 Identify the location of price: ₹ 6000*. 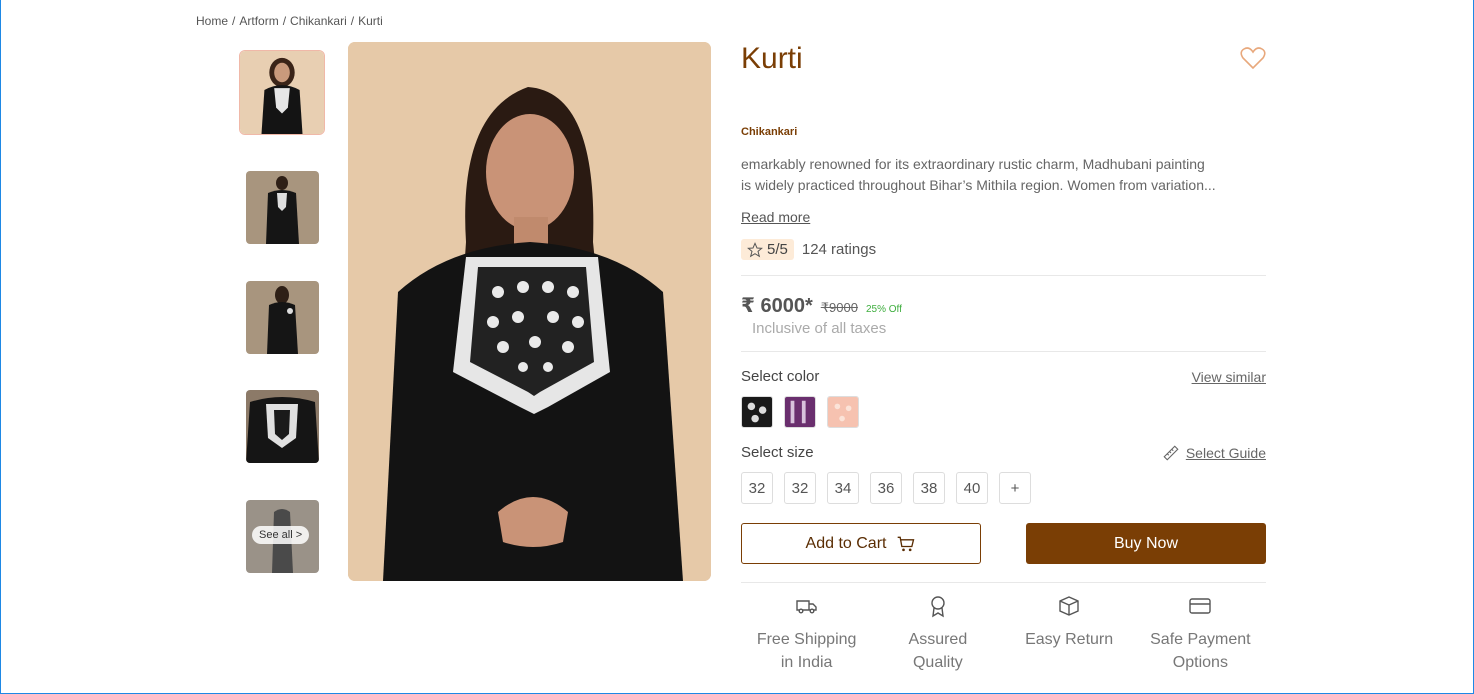
(777, 306).